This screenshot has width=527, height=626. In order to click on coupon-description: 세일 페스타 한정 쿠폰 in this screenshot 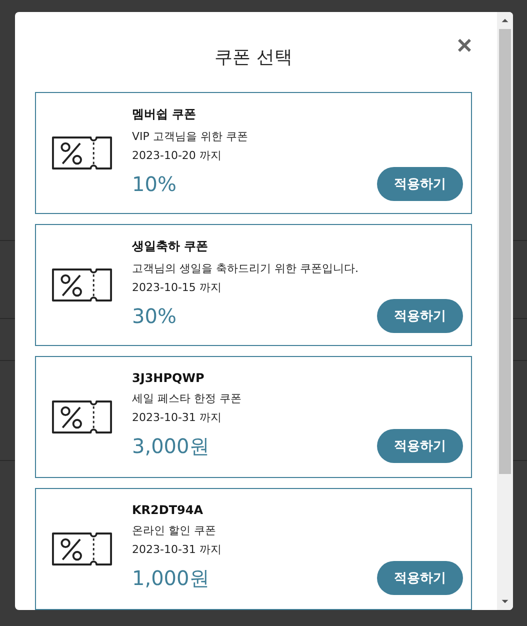, I will do `click(187, 398)`.